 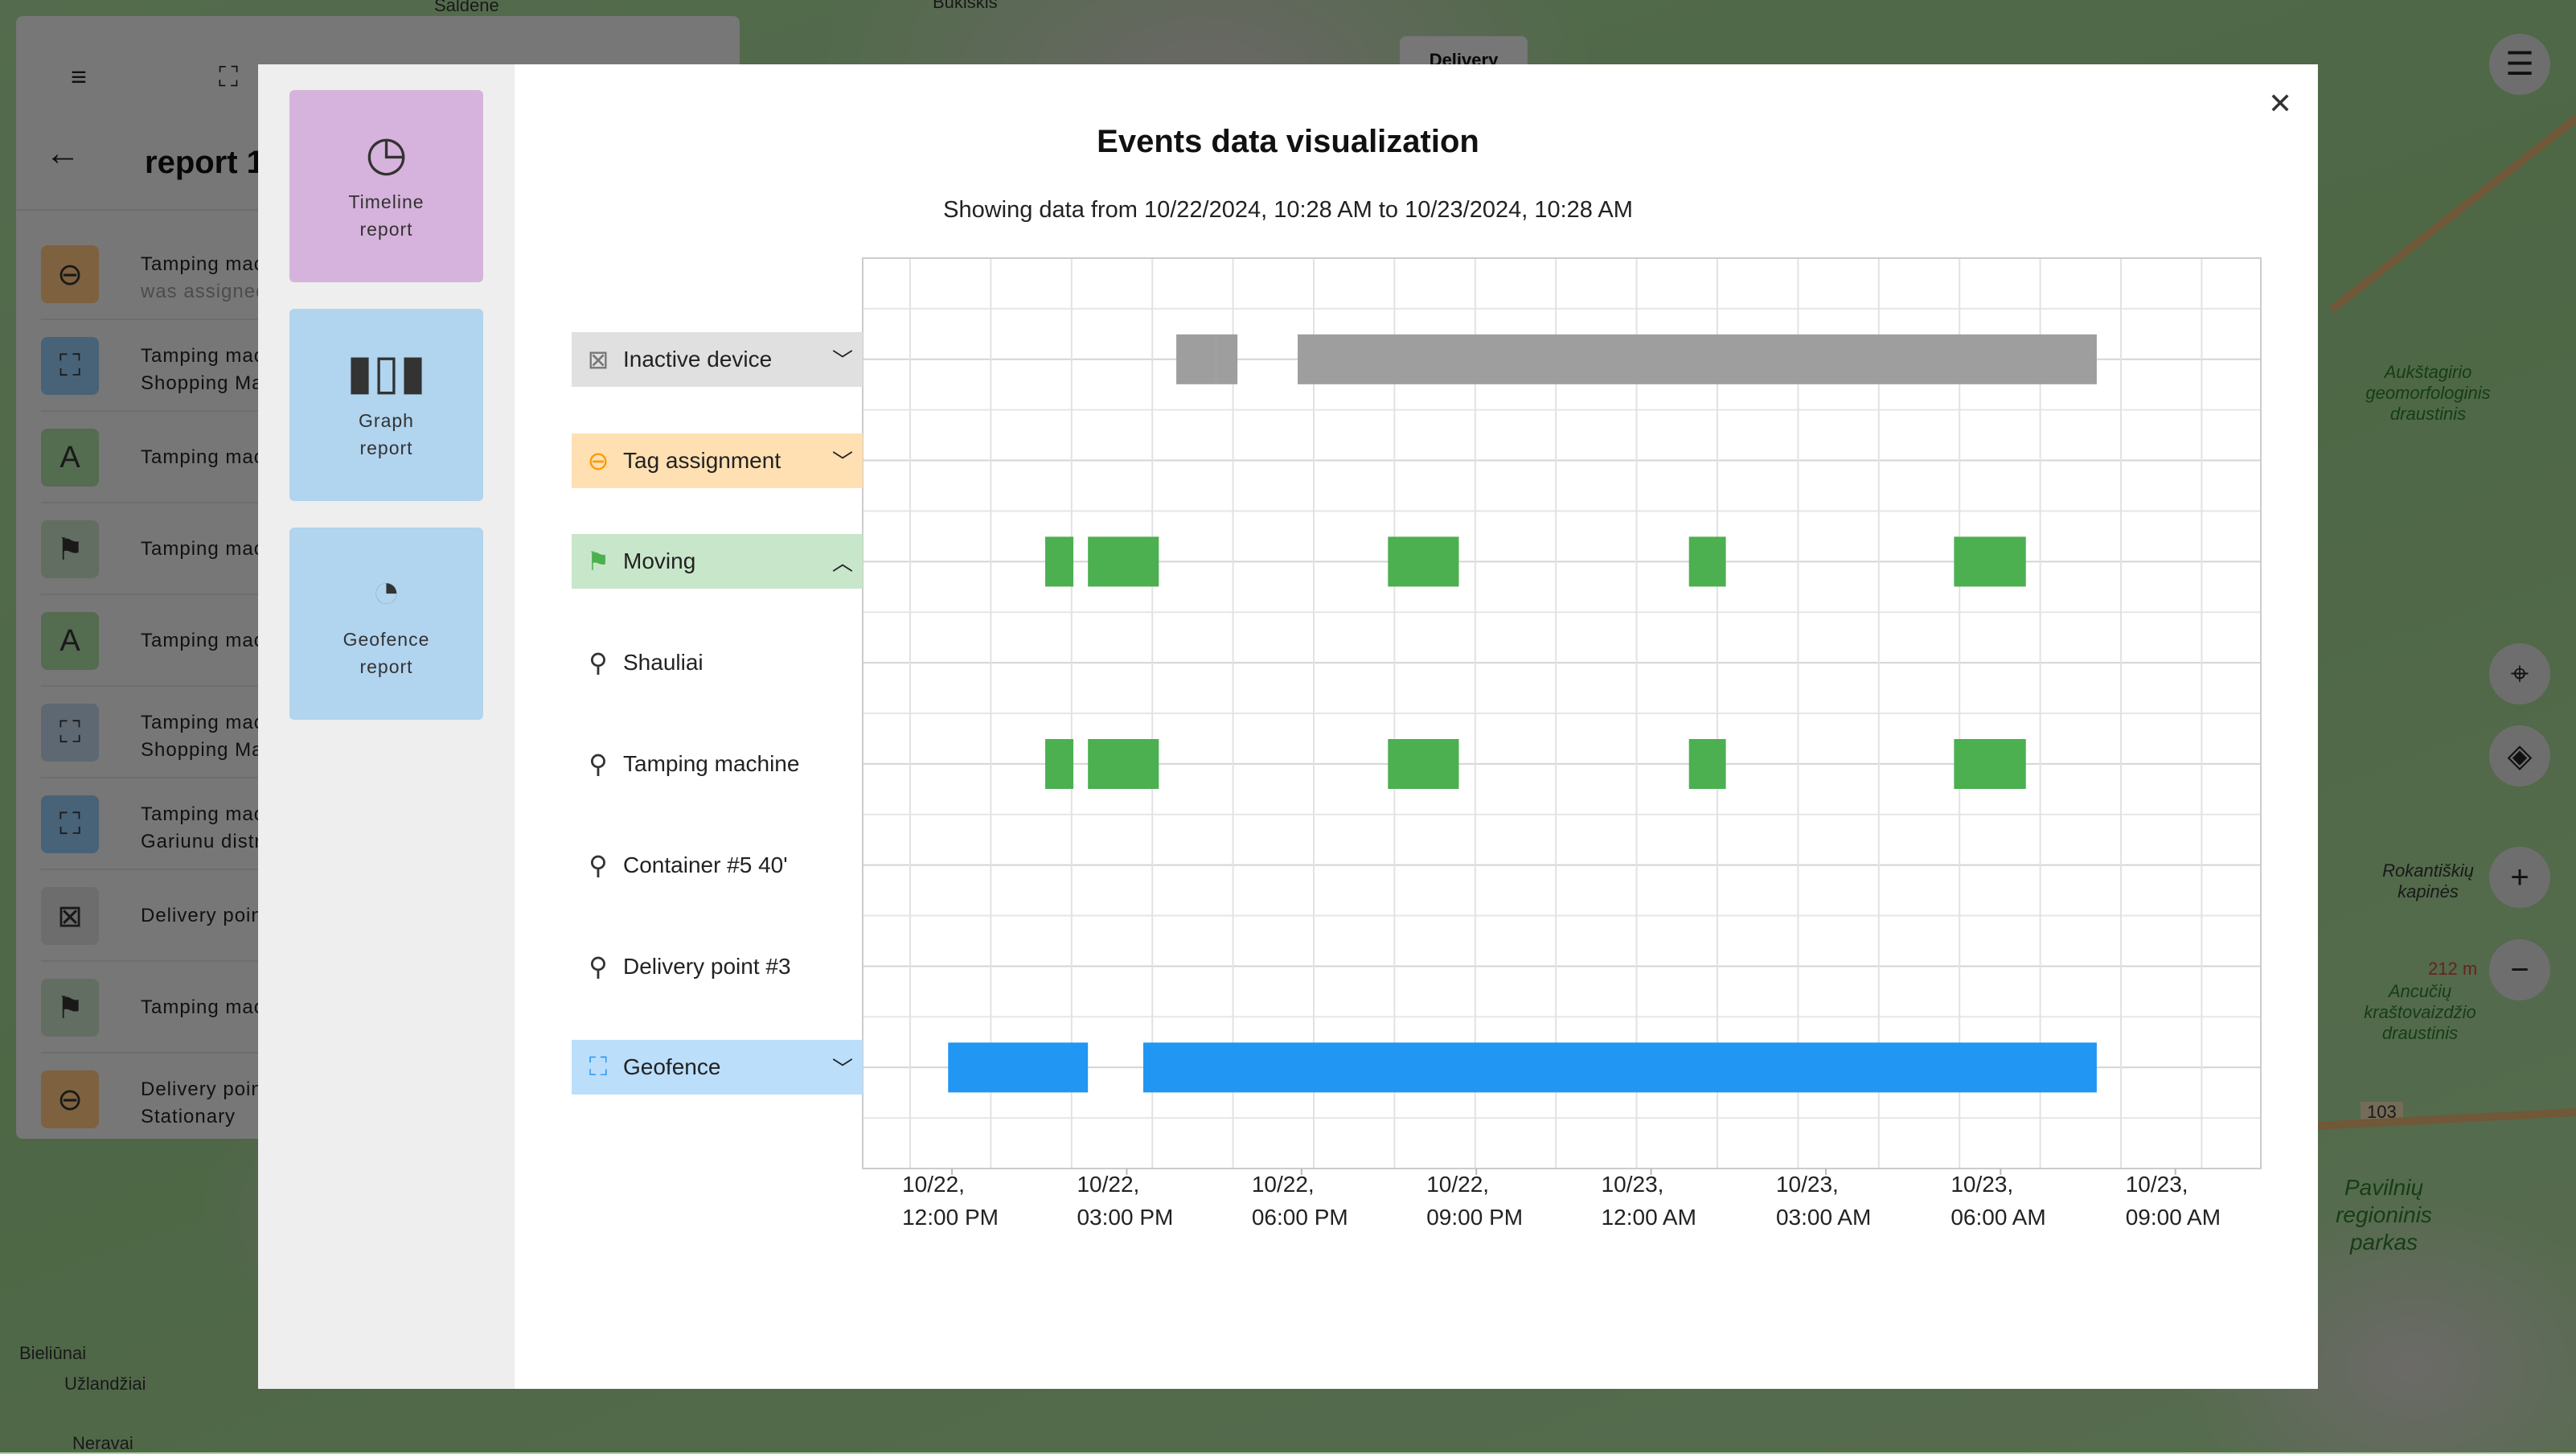 What do you see at coordinates (2173, 1201) in the screenshot?
I see `x-tick-label: 10/23, 09:00 AM` at bounding box center [2173, 1201].